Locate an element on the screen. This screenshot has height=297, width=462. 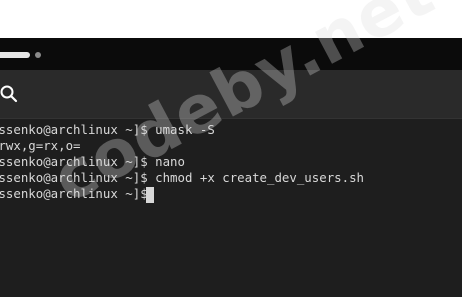
terminal-cursor is located at coordinates (150, 195).